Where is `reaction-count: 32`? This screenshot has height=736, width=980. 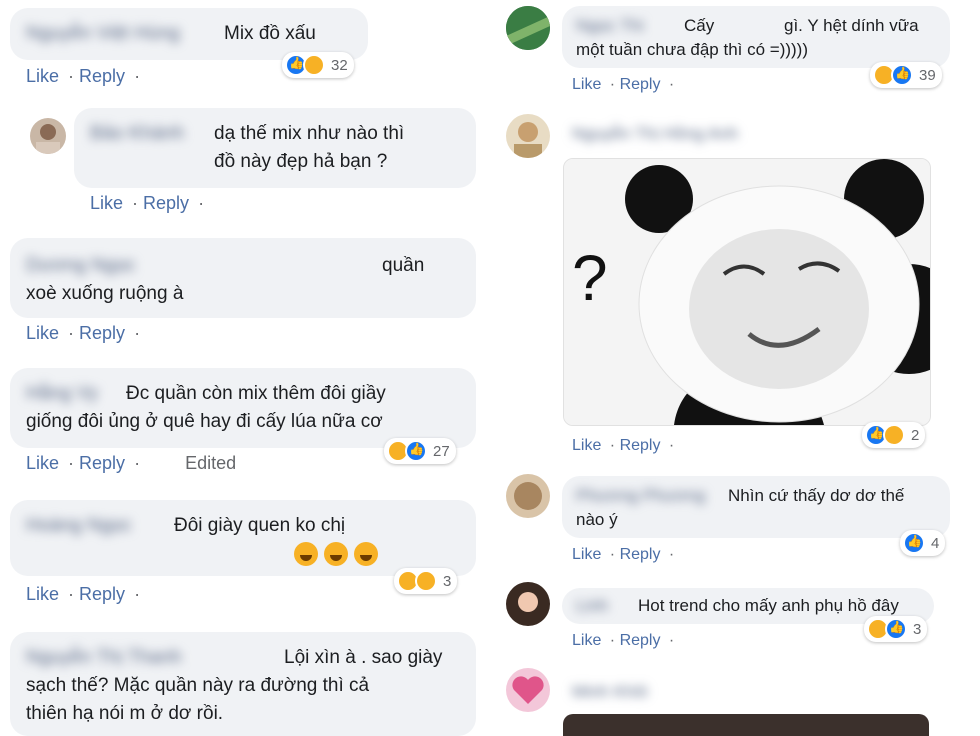 reaction-count: 32 is located at coordinates (339, 65).